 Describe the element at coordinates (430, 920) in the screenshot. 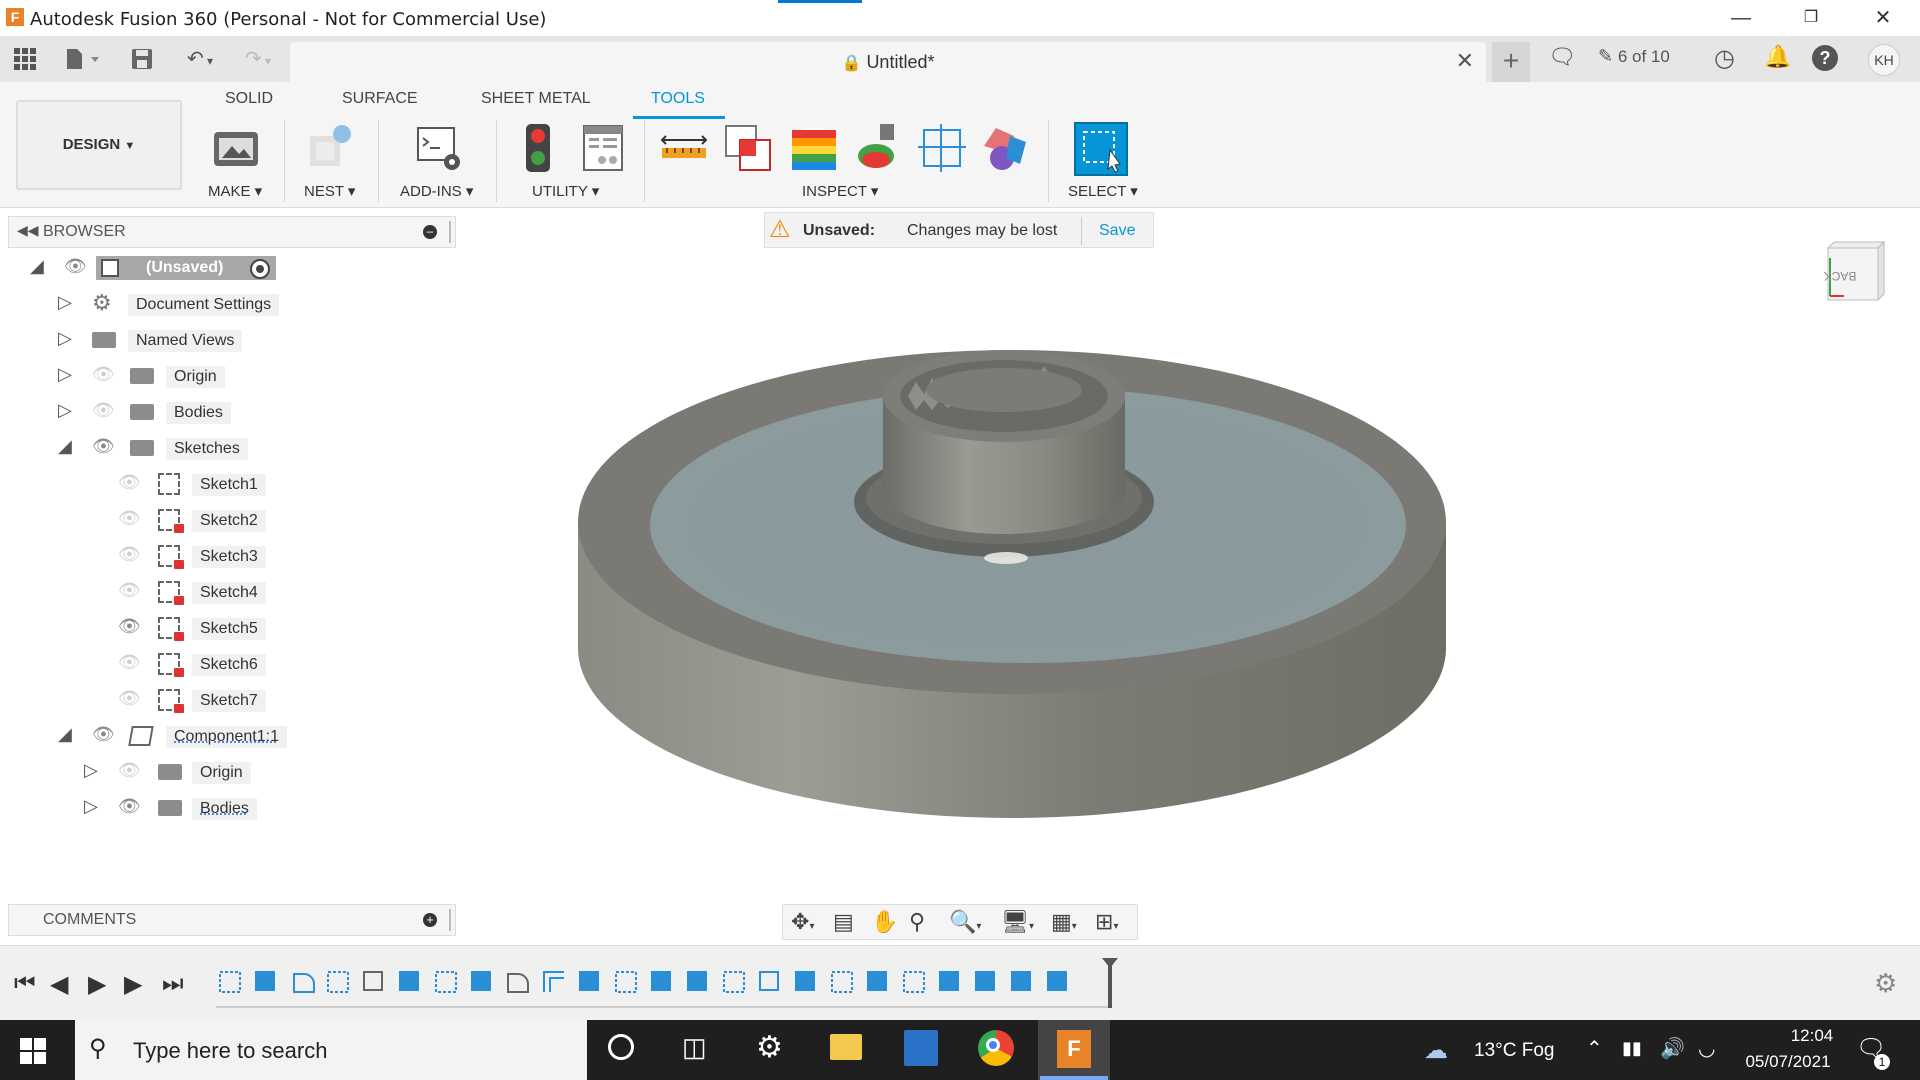

I see `add-comment-icon: +` at that location.